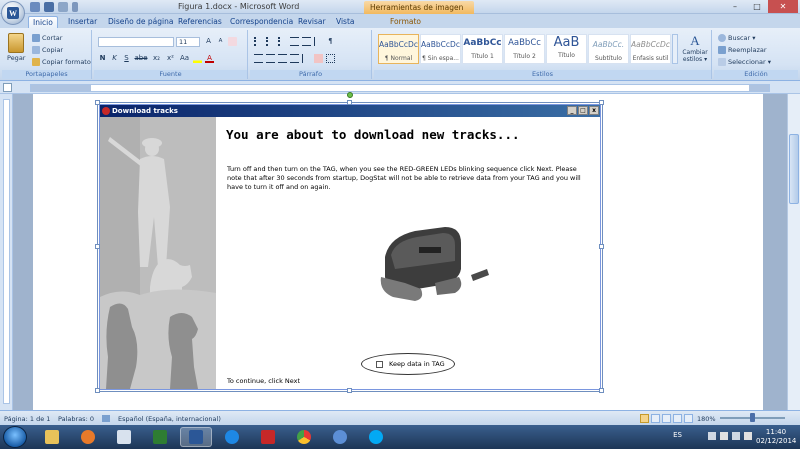 The image size is (800, 449). I want to click on line-spacing-icon, so click(306, 58).